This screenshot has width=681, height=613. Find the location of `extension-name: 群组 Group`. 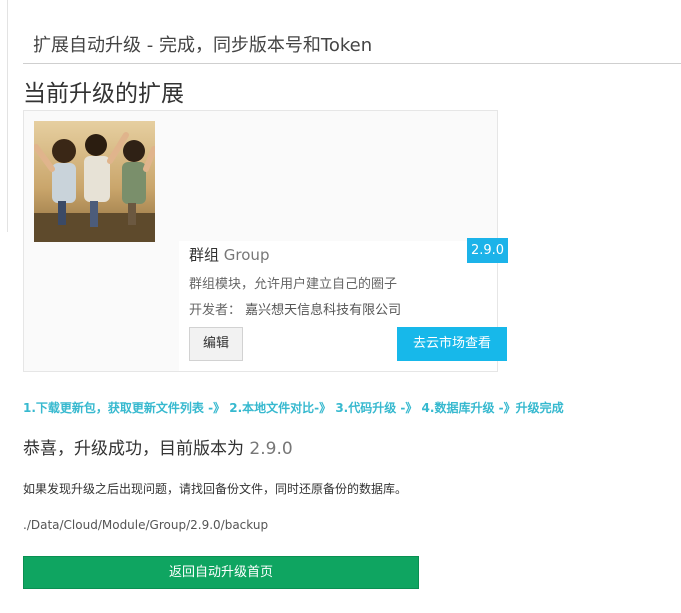

extension-name: 群组 Group is located at coordinates (229, 254).